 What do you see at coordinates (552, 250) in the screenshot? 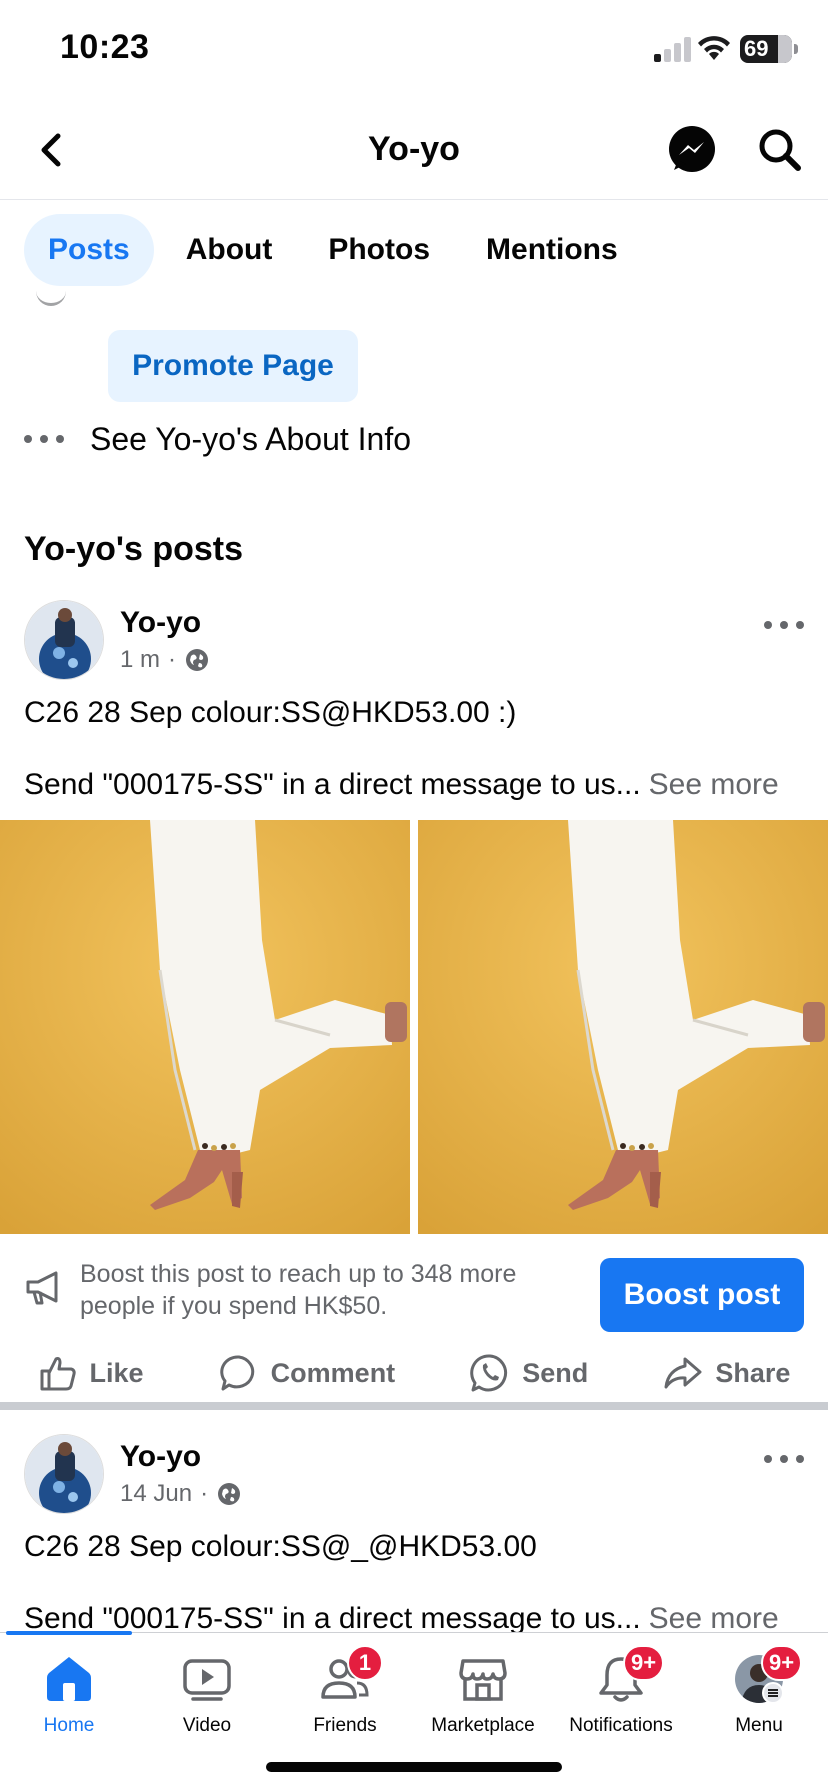
I see `tab-mentions: Mentions` at bounding box center [552, 250].